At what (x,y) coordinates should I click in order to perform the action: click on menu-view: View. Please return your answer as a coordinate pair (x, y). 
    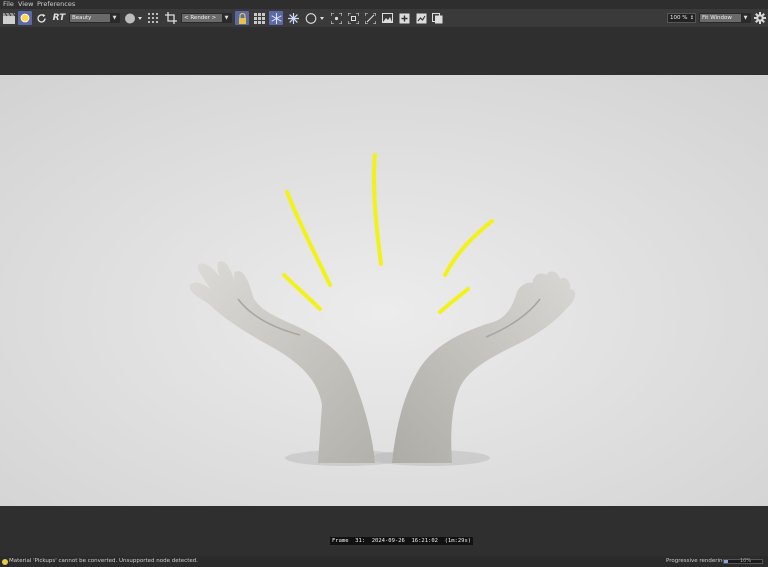
    Looking at the image, I should click on (25, 4).